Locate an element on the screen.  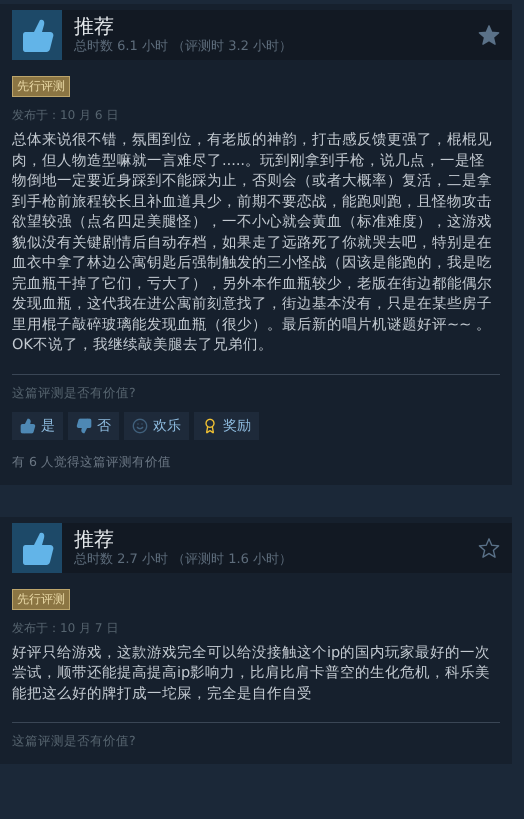
posted-date: 发布于：10 月 7 日 is located at coordinates (66, 628).